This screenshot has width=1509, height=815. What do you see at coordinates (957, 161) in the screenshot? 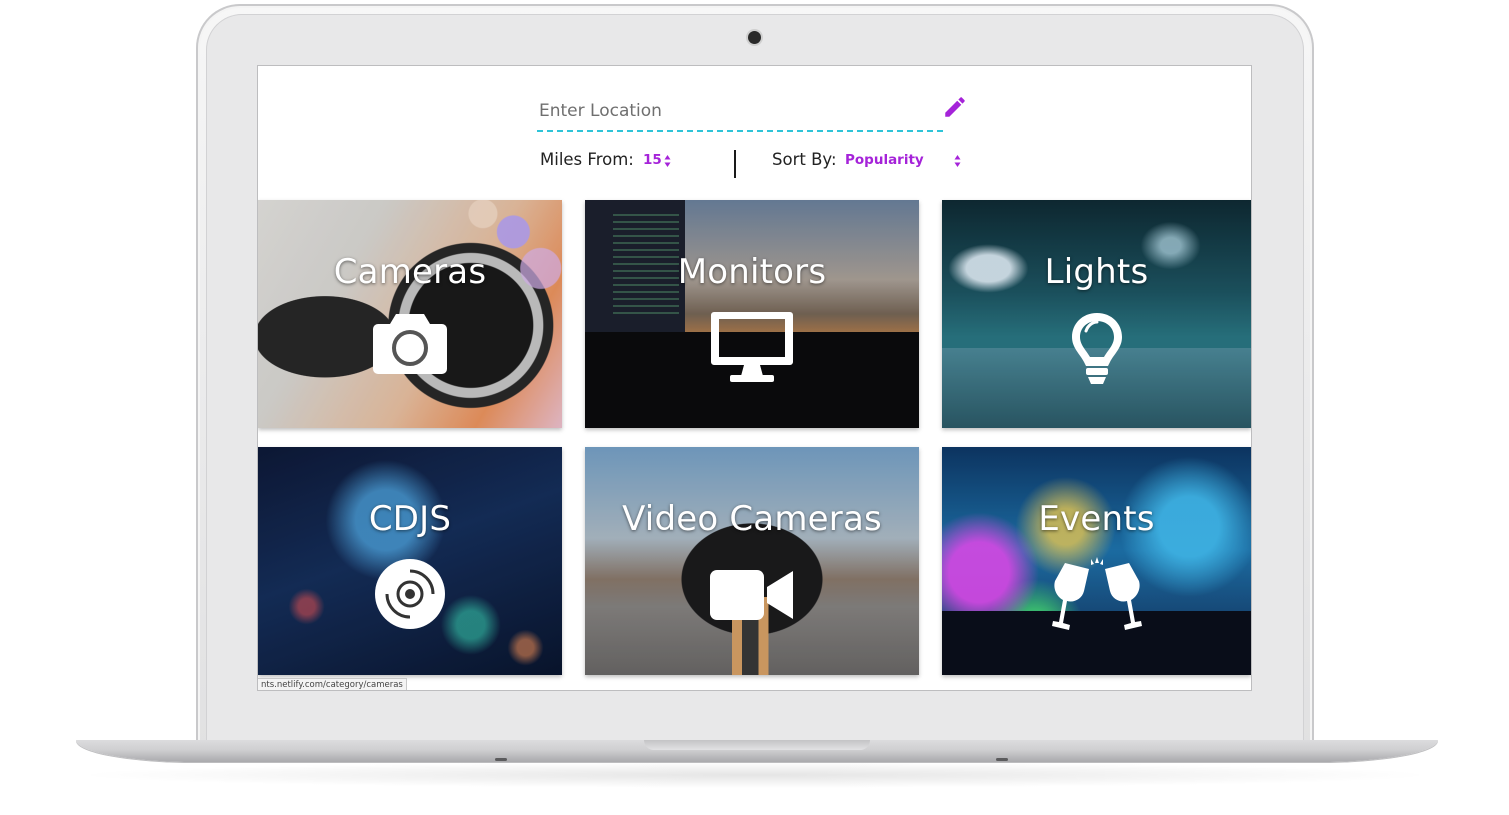
I see `sort-updown-icon` at bounding box center [957, 161].